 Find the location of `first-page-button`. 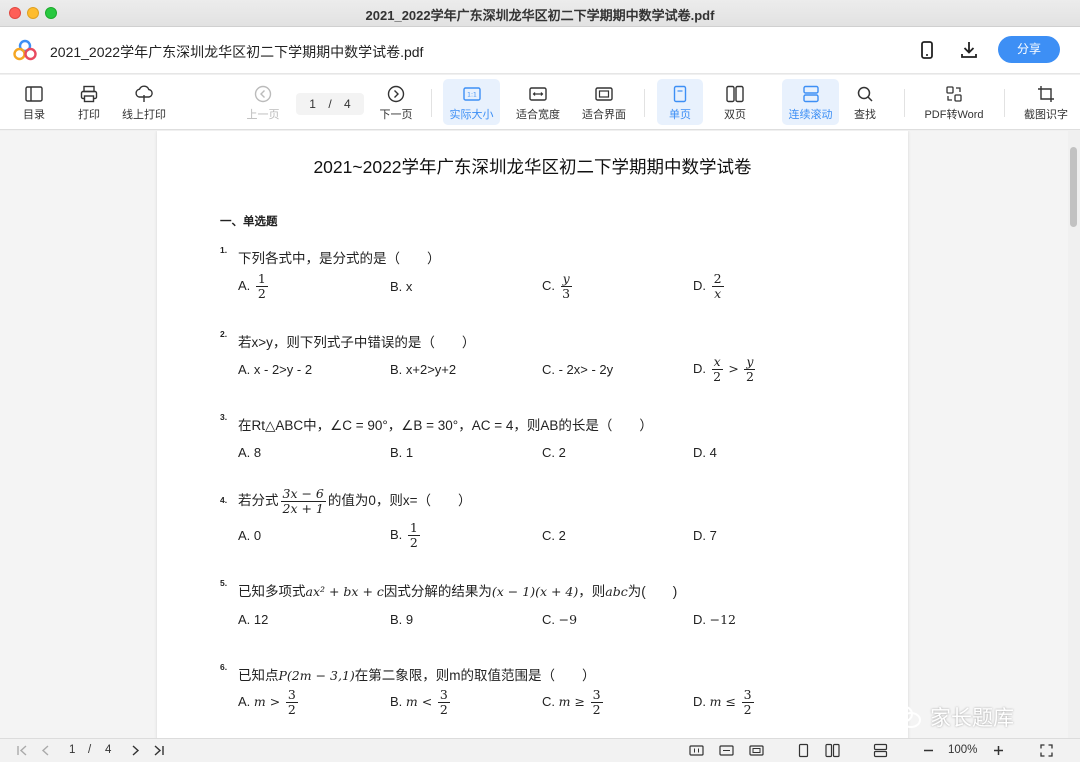

first-page-button is located at coordinates (22, 750).